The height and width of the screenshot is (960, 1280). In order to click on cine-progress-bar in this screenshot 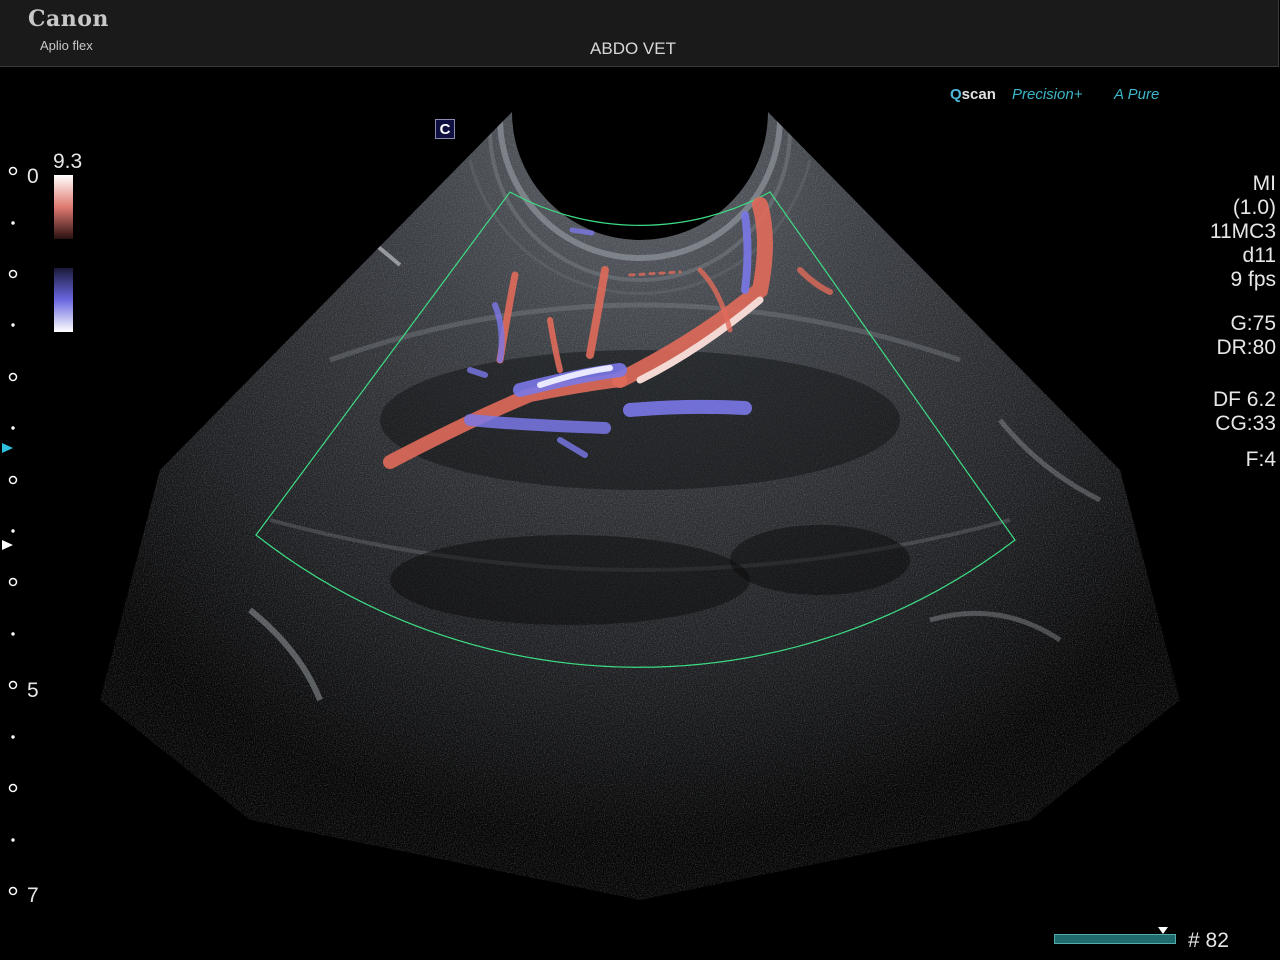, I will do `click(1115, 939)`.